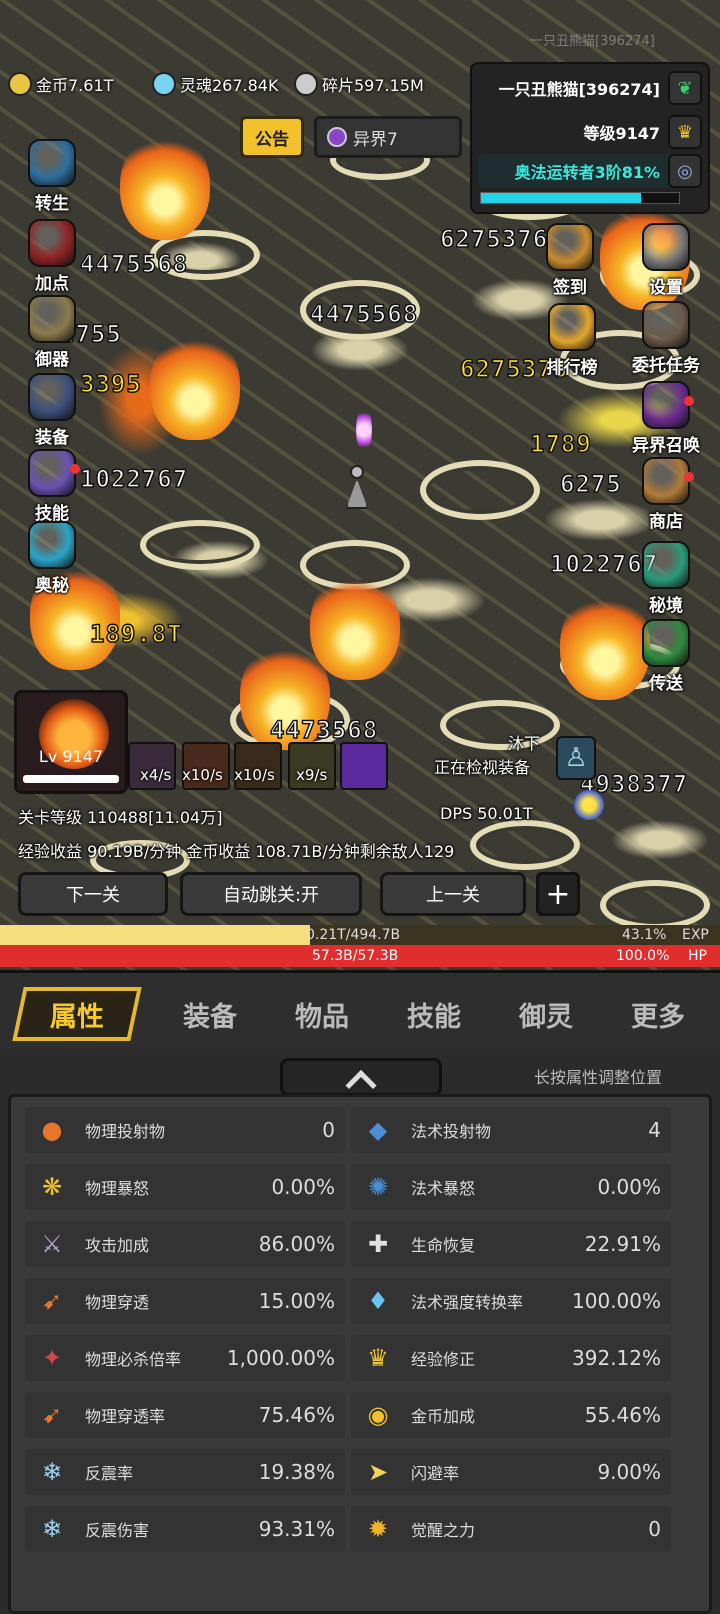  Describe the element at coordinates (697, 956) in the screenshot. I see `hp-label: HP` at that location.